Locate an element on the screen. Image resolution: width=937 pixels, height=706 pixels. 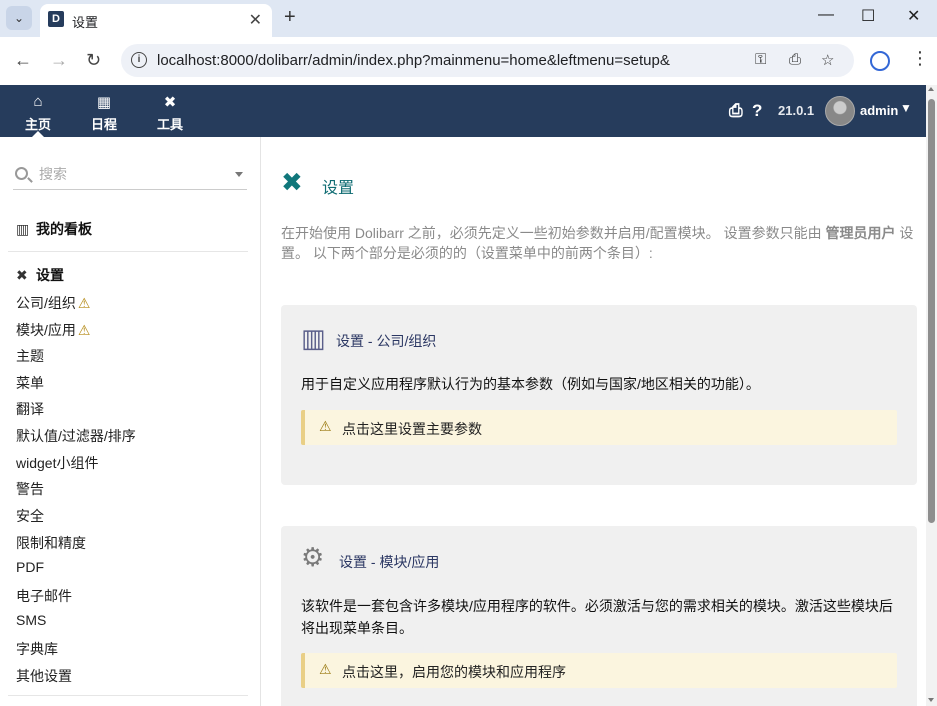
username: admin is located at coordinates (879, 110).